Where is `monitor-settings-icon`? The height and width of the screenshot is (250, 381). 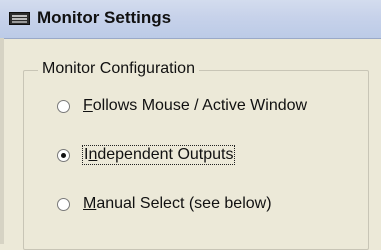
monitor-settings-icon is located at coordinates (19, 18).